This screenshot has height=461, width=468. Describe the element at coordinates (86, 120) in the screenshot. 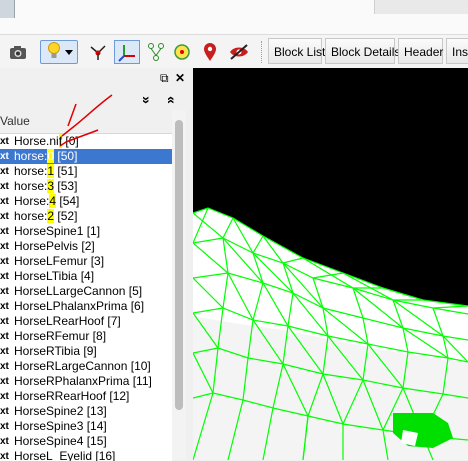

I see `red-annotation-arrows` at that location.